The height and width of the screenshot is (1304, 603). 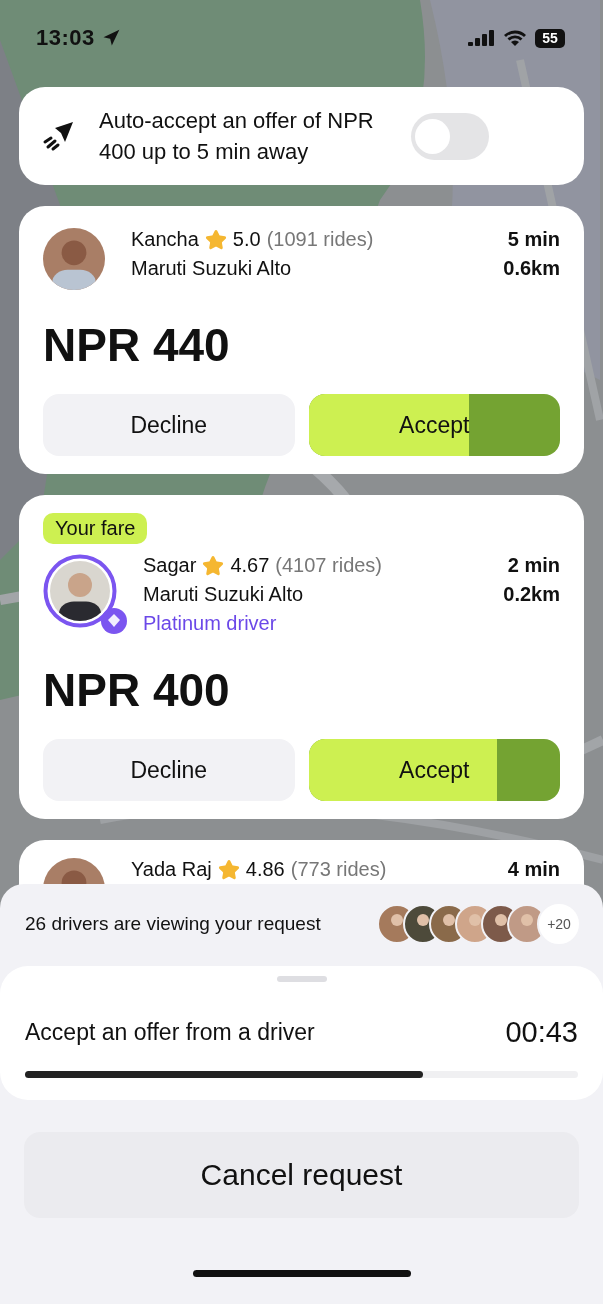 What do you see at coordinates (80, 591) in the screenshot?
I see `avatar` at bounding box center [80, 591].